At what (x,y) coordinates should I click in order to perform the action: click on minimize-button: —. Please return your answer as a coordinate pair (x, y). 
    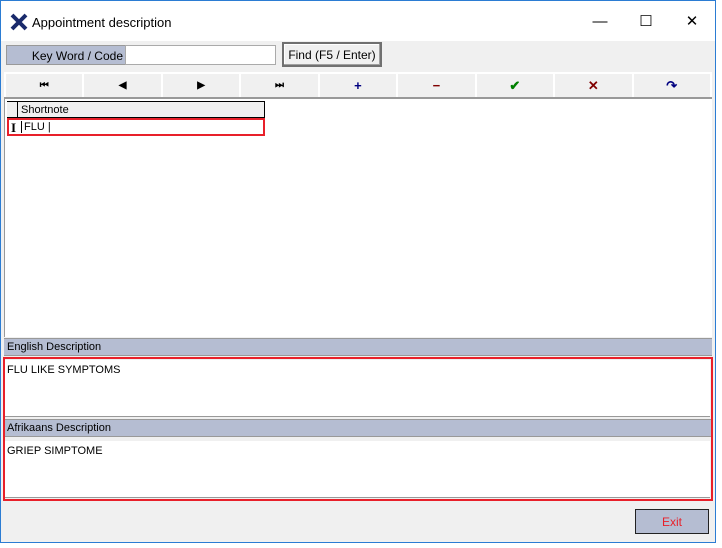
    Looking at the image, I should click on (600, 21).